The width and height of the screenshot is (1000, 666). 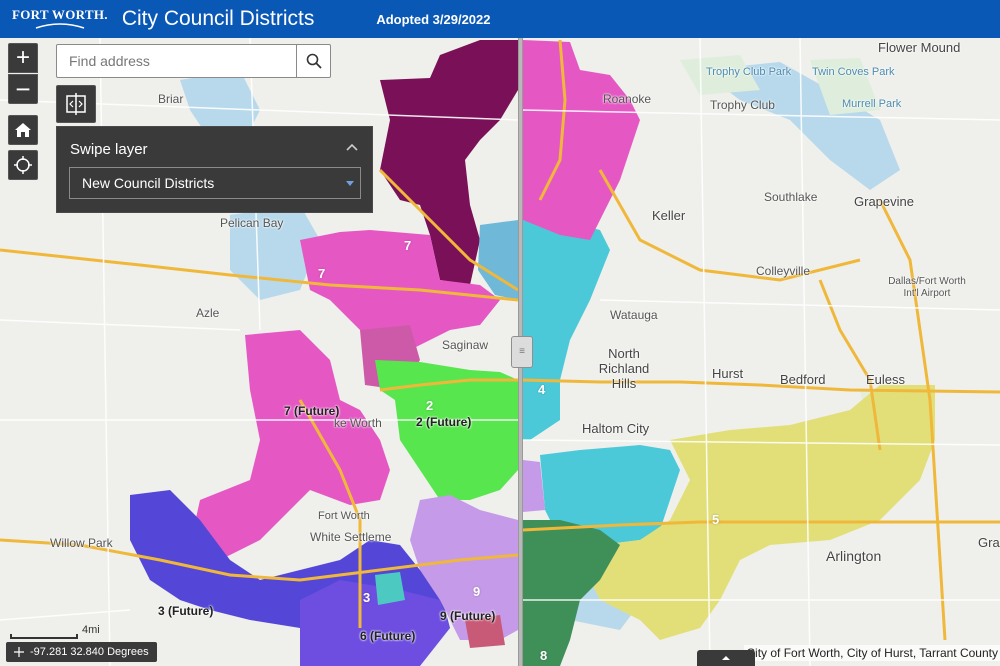 What do you see at coordinates (408, 245) in the screenshot?
I see `district-label-7a: 7` at bounding box center [408, 245].